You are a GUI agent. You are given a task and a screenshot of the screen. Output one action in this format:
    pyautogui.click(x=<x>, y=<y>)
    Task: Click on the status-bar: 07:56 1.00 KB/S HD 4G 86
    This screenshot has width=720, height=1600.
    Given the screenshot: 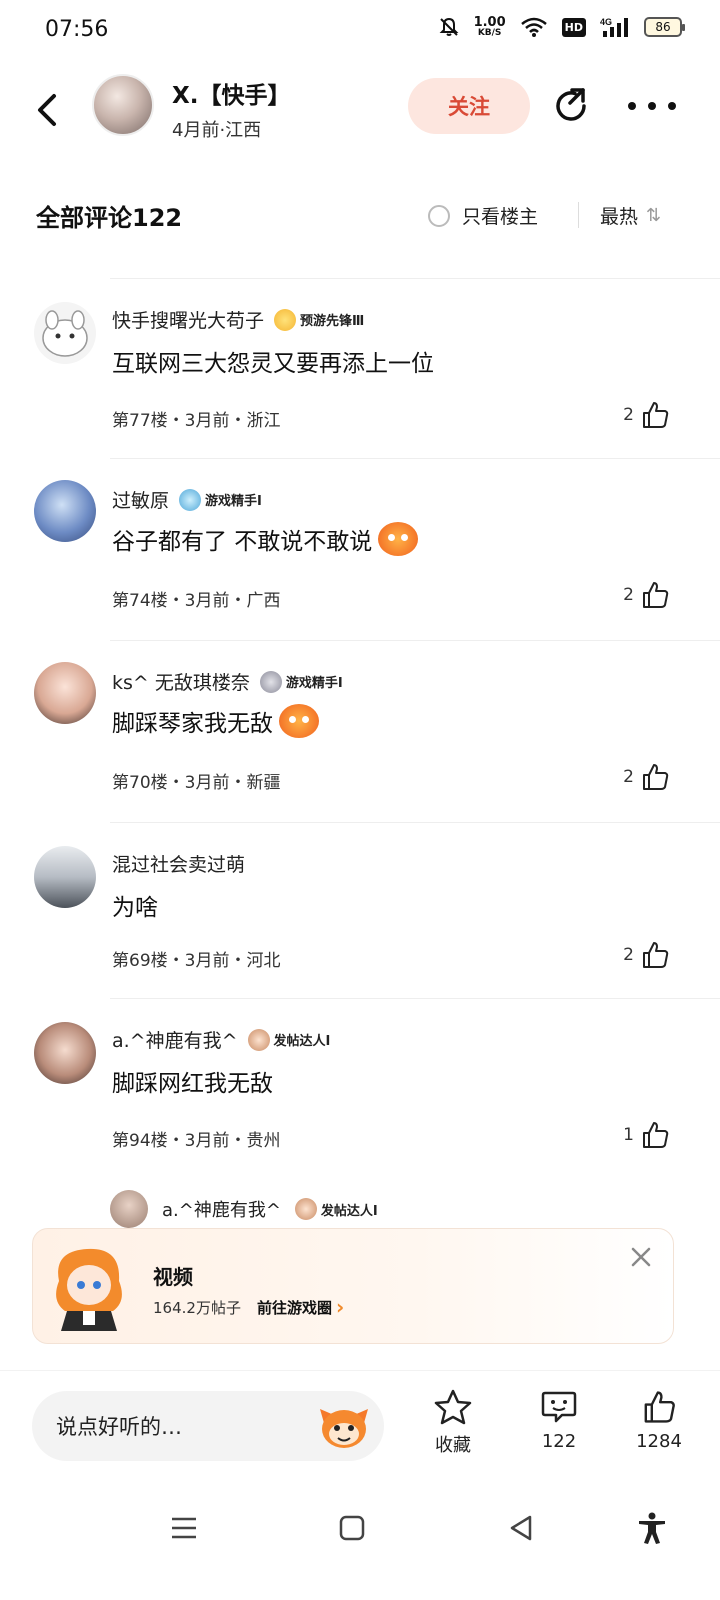 What is the action you would take?
    pyautogui.click(x=360, y=33)
    